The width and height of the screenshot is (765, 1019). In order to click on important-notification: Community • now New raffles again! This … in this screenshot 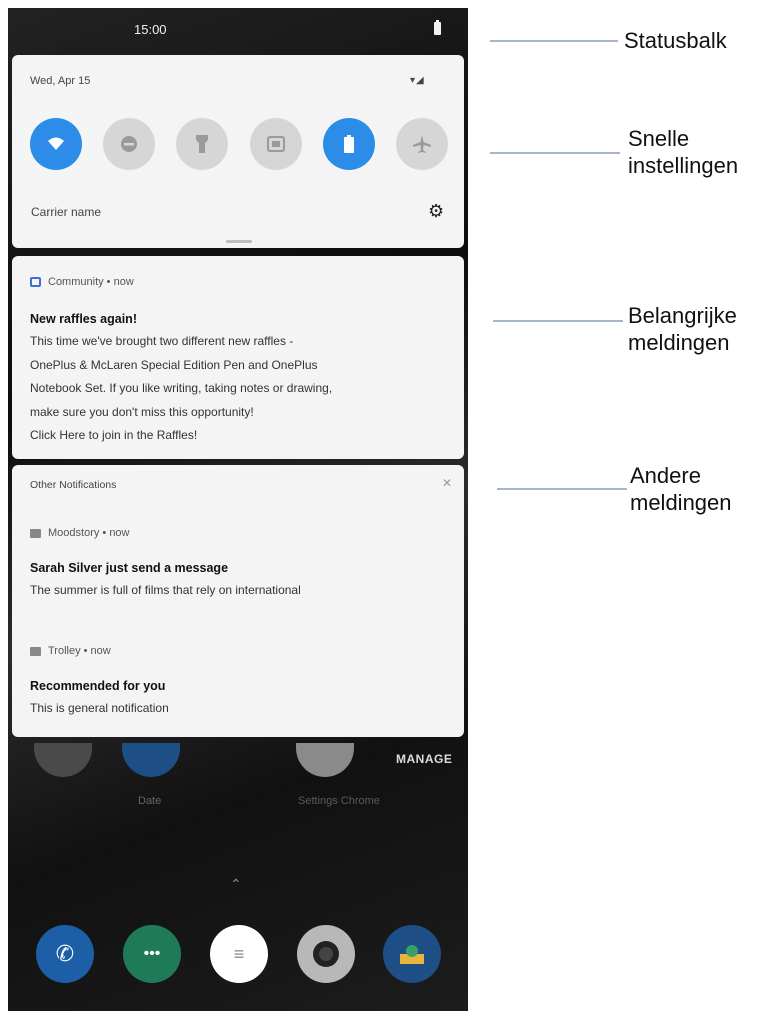, I will do `click(238, 357)`.